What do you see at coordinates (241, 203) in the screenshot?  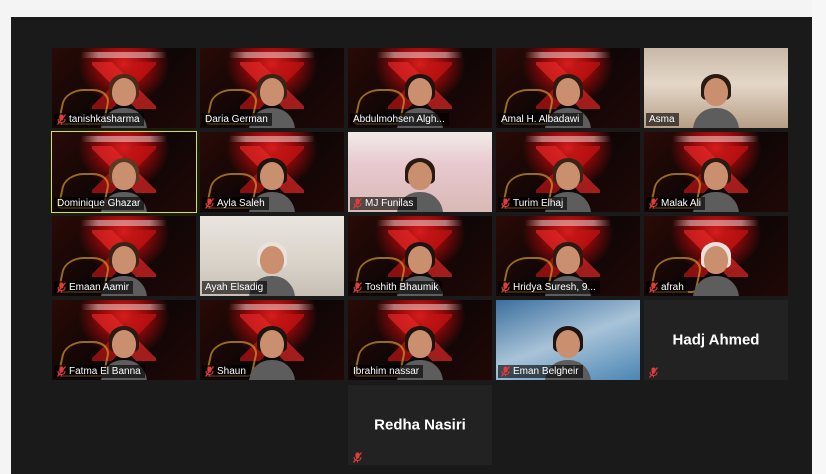 I see `participant-name: Ayla Saleh` at bounding box center [241, 203].